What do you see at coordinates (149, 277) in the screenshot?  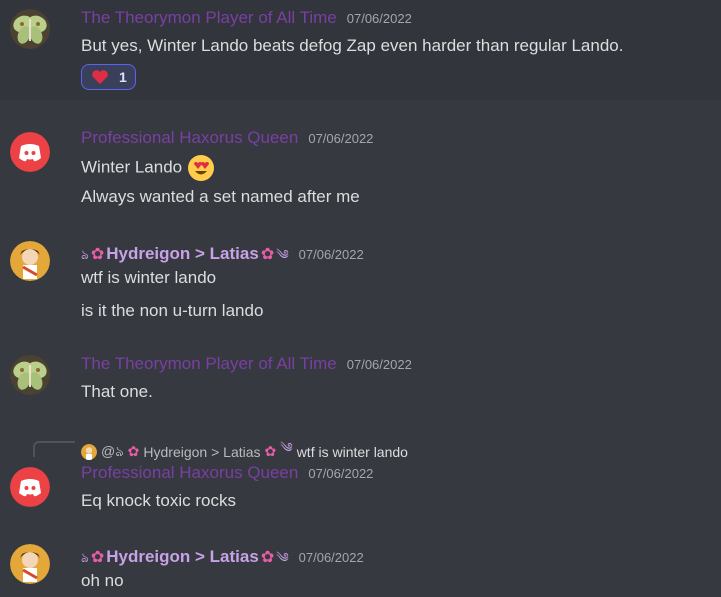 I see `message-text: wtf is winter lando` at bounding box center [149, 277].